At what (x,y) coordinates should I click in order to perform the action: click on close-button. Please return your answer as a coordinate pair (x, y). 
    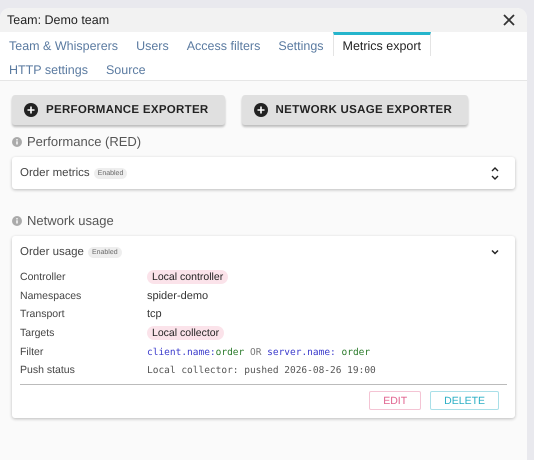
    Looking at the image, I should click on (509, 20).